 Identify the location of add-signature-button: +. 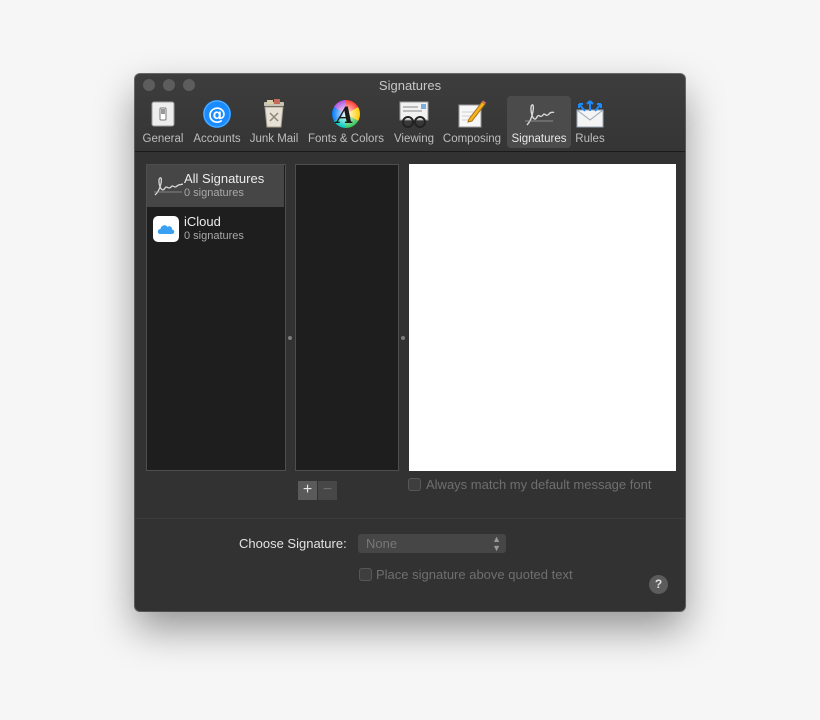
(307, 490).